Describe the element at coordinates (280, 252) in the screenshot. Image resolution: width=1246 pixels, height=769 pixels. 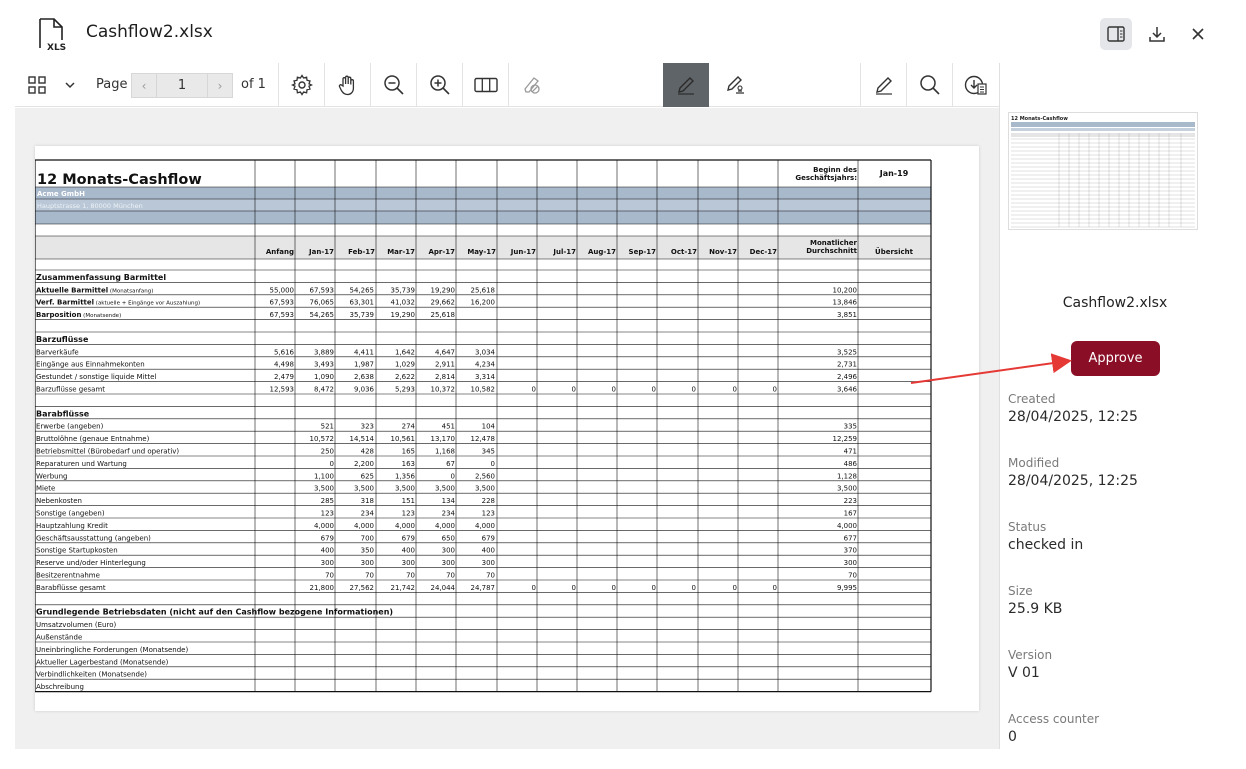
I see `column-header: Anfang` at that location.